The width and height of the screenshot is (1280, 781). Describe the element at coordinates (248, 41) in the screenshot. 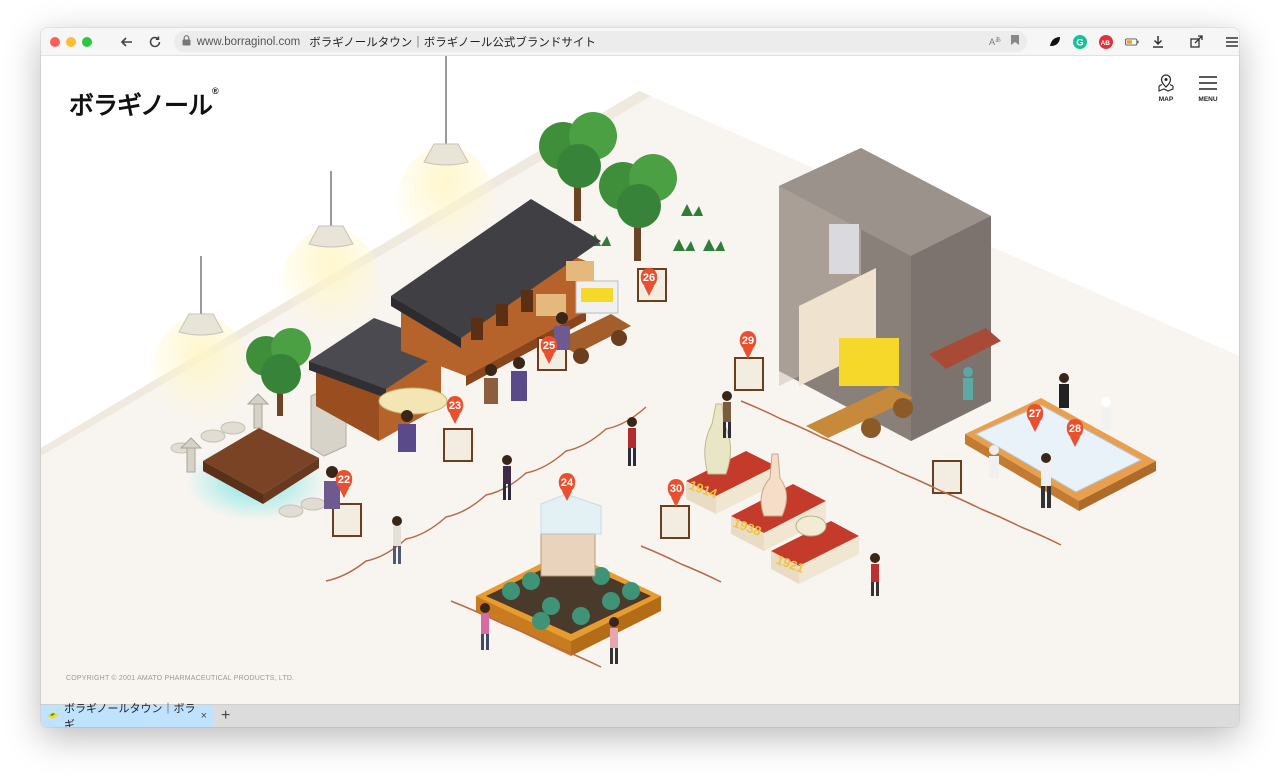

I see `url-host: www.borraginol.com` at that location.